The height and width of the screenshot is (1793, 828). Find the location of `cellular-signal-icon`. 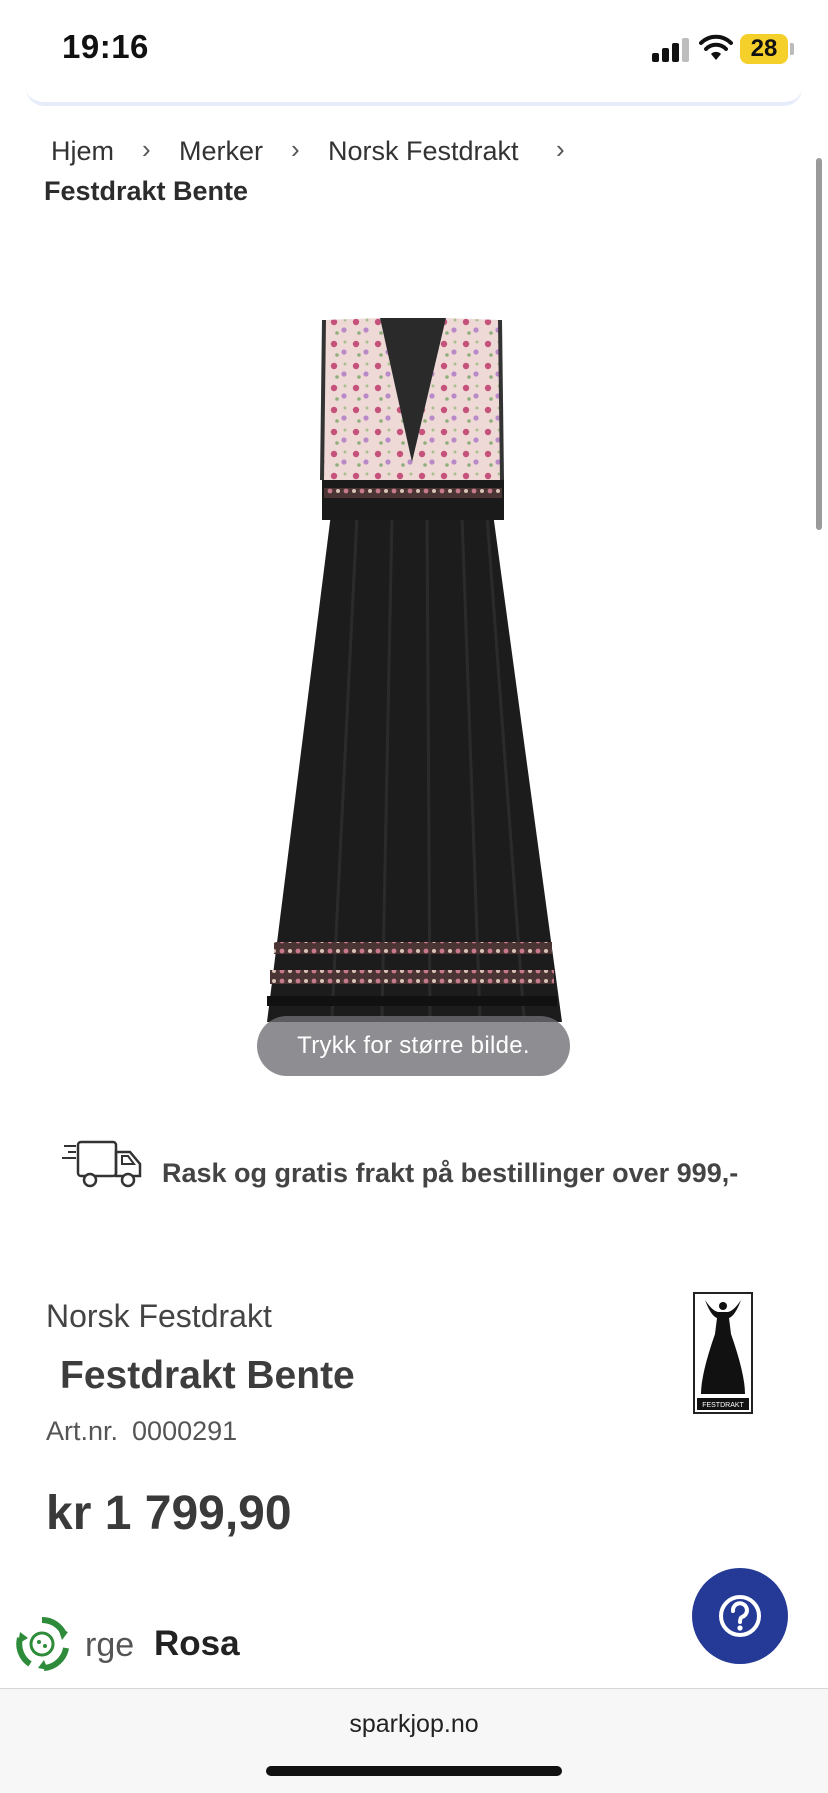

cellular-signal-icon is located at coordinates (671, 50).